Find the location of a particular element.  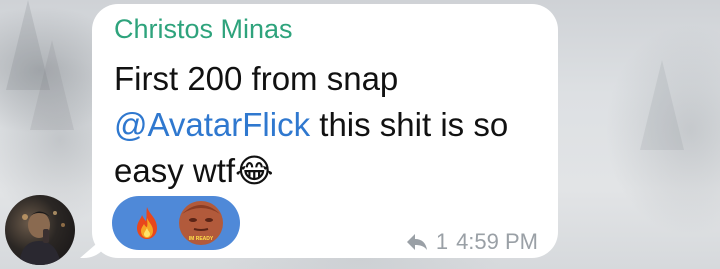

fire-icon is located at coordinates (147, 223).